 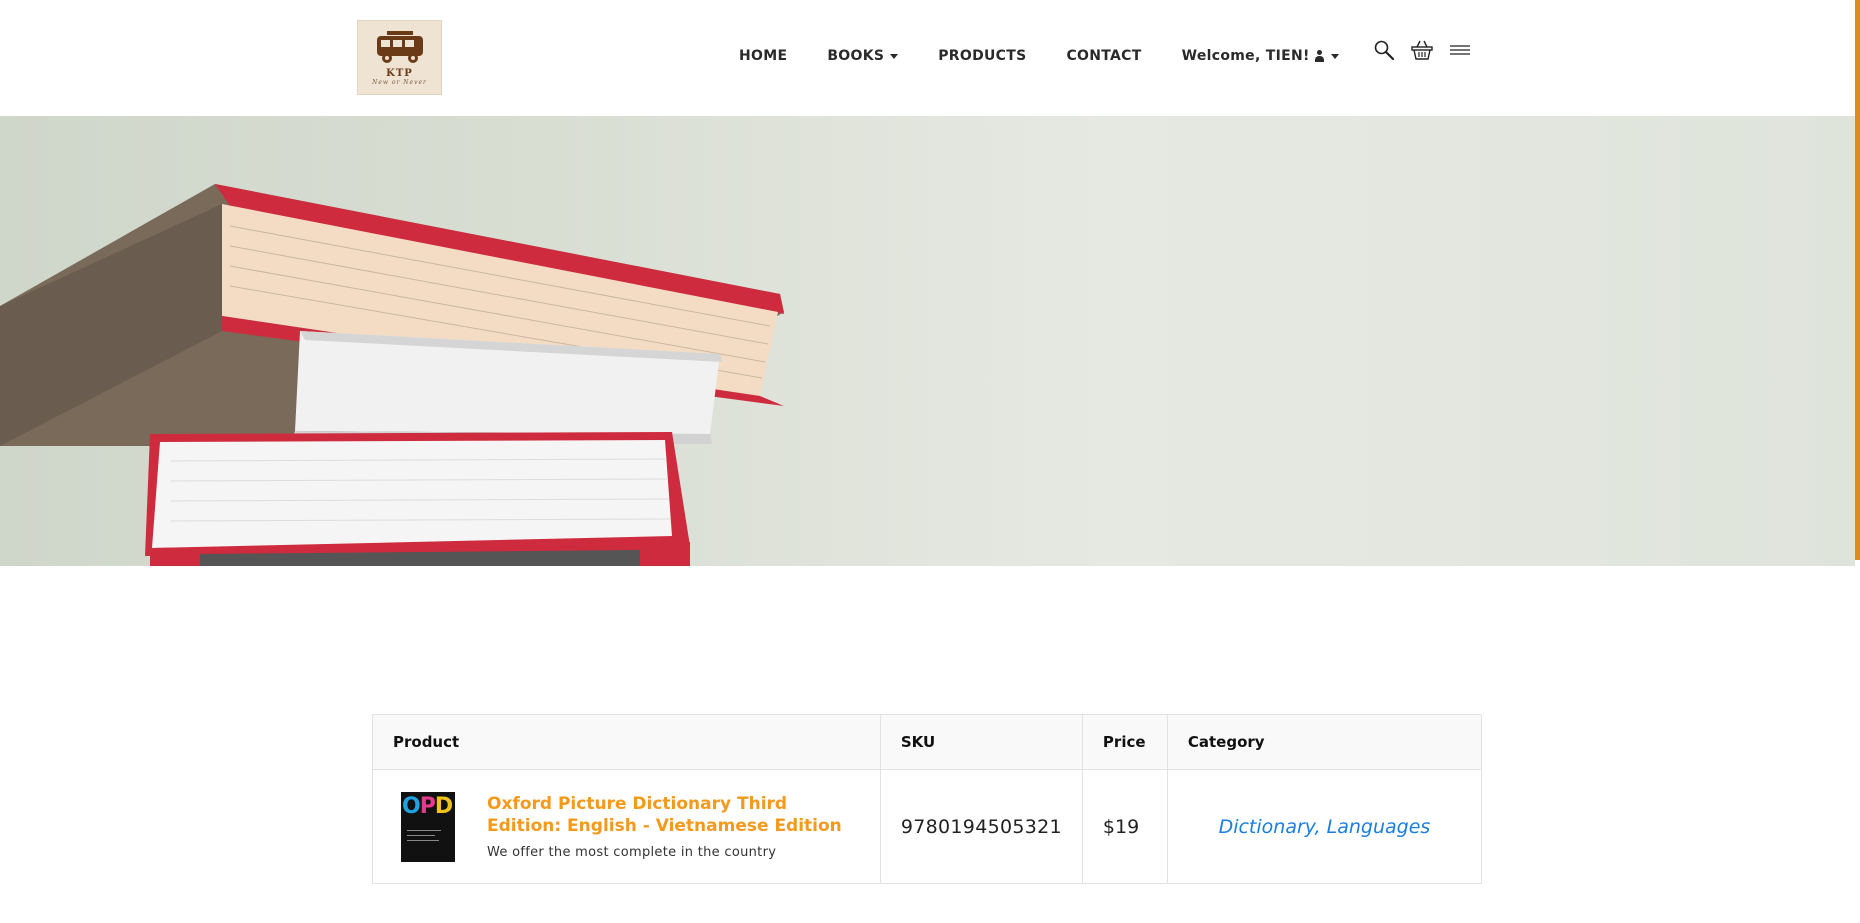 What do you see at coordinates (427, 806) in the screenshot?
I see `thumbnail-text: OPD` at bounding box center [427, 806].